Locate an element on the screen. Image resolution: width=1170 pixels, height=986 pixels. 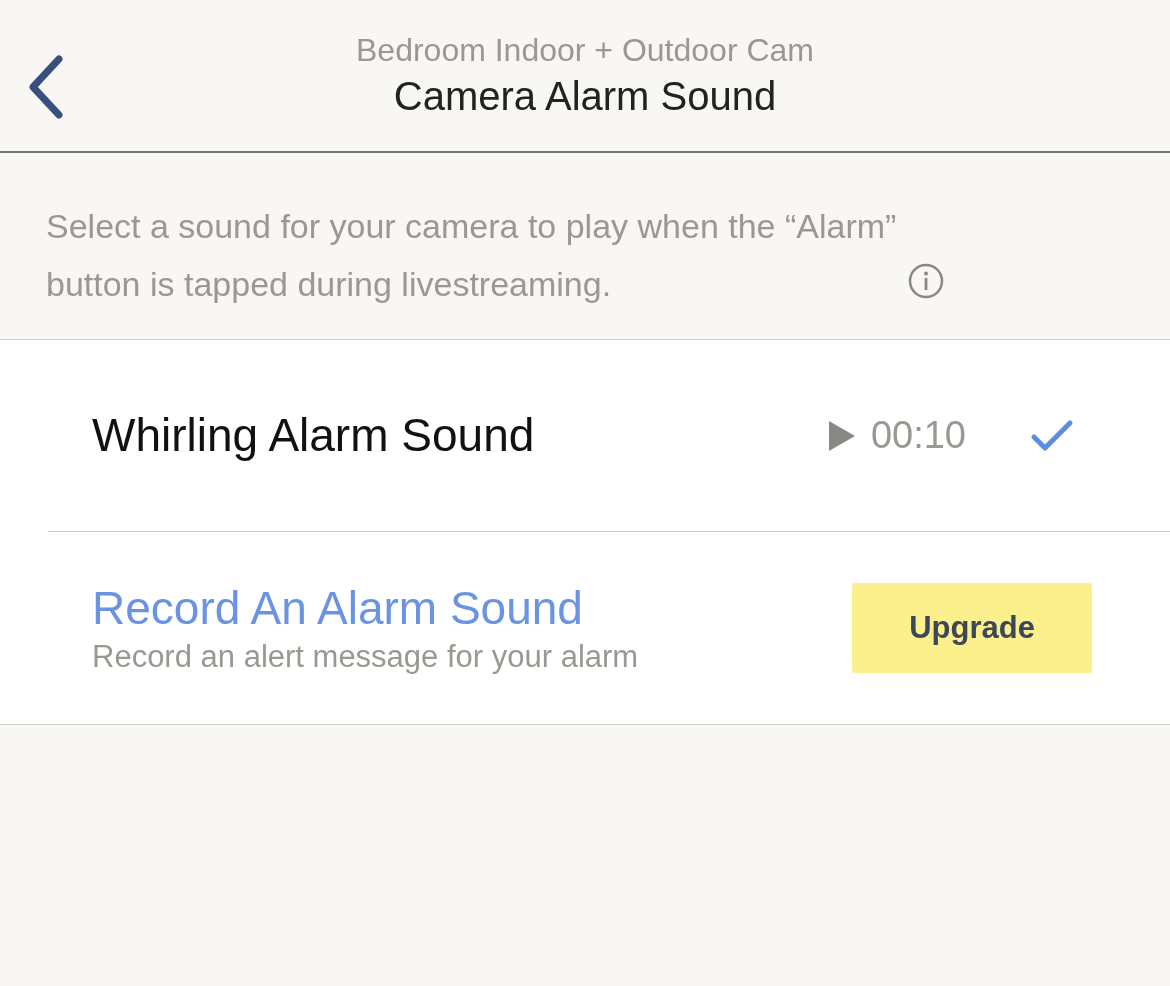
page-title: Camera Alarm Sound is located at coordinates (585, 96).